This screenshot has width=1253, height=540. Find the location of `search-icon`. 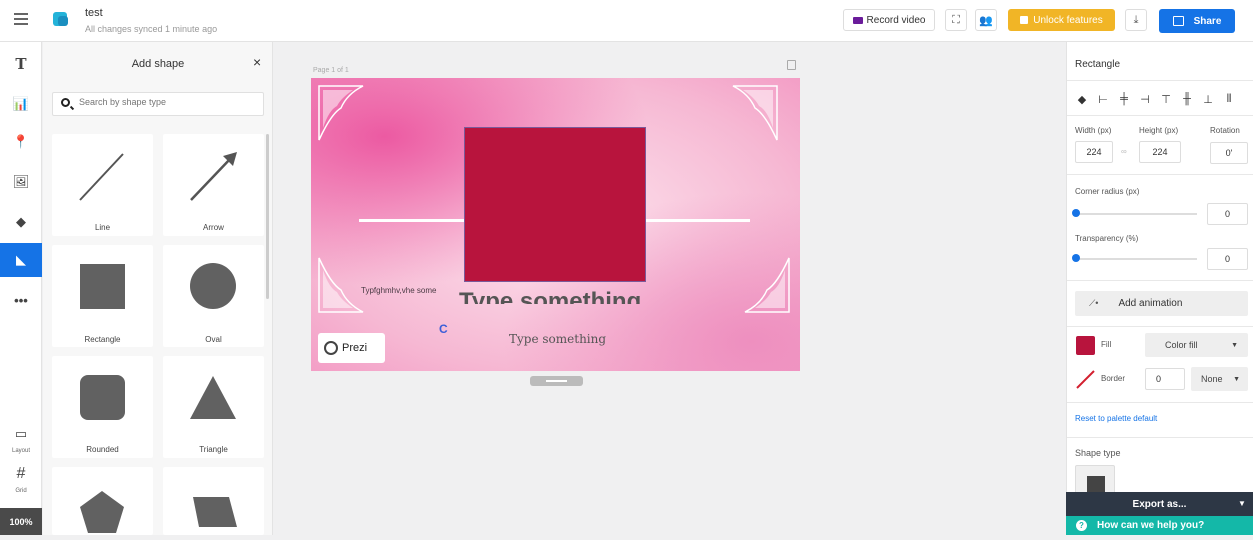

search-icon is located at coordinates (65, 102).